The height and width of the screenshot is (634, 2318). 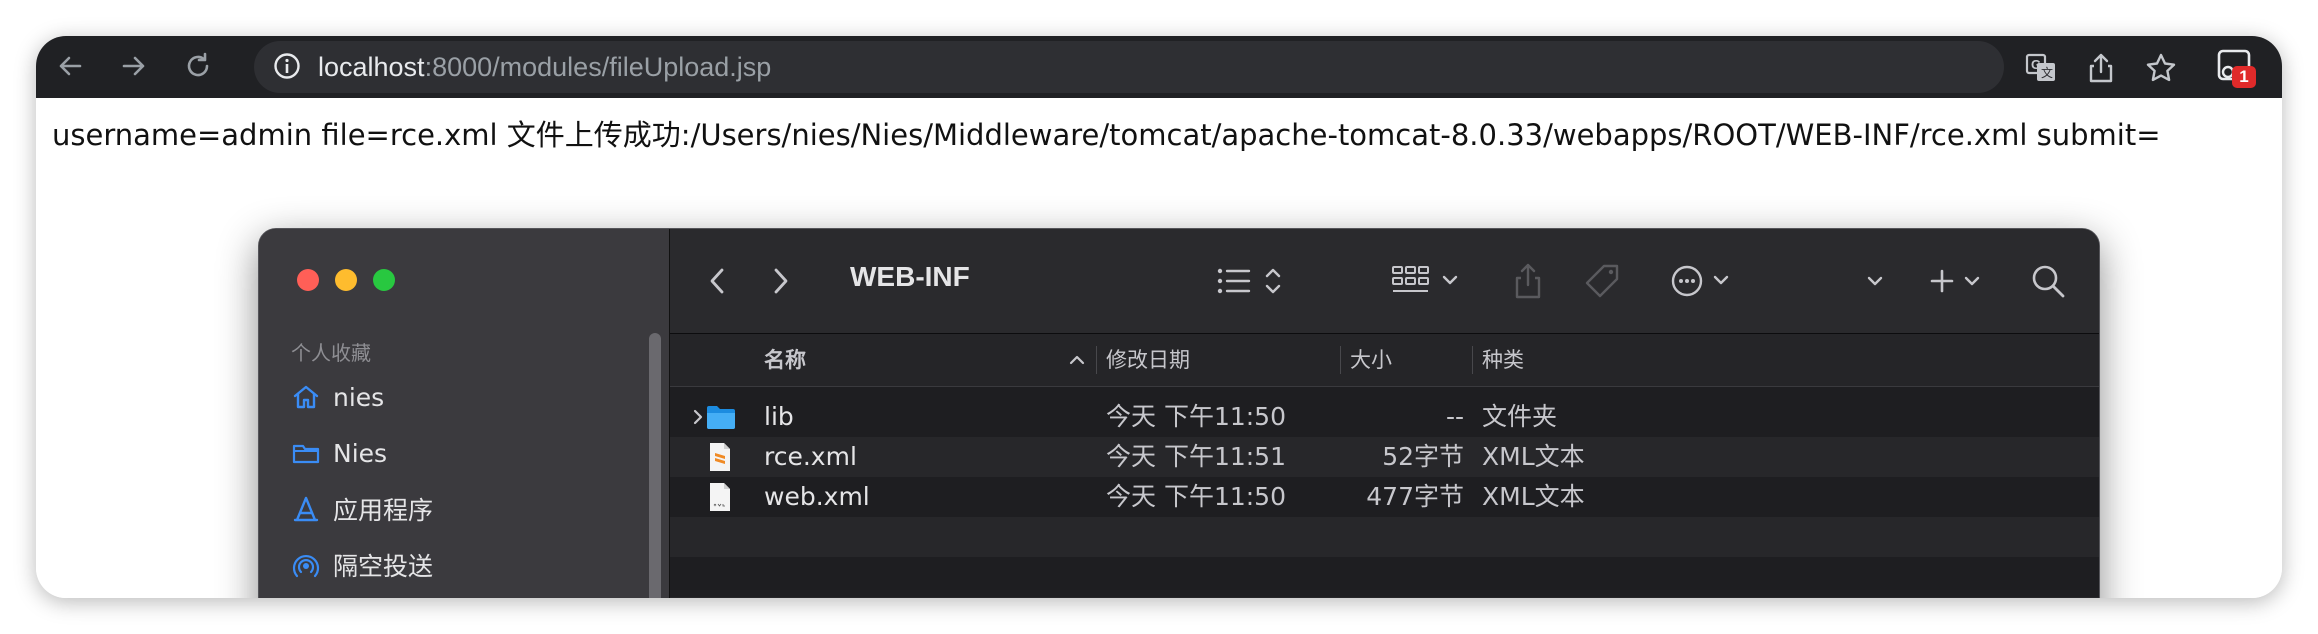 I want to click on sidebar-item-nies-home: nies, so click(x=337, y=397).